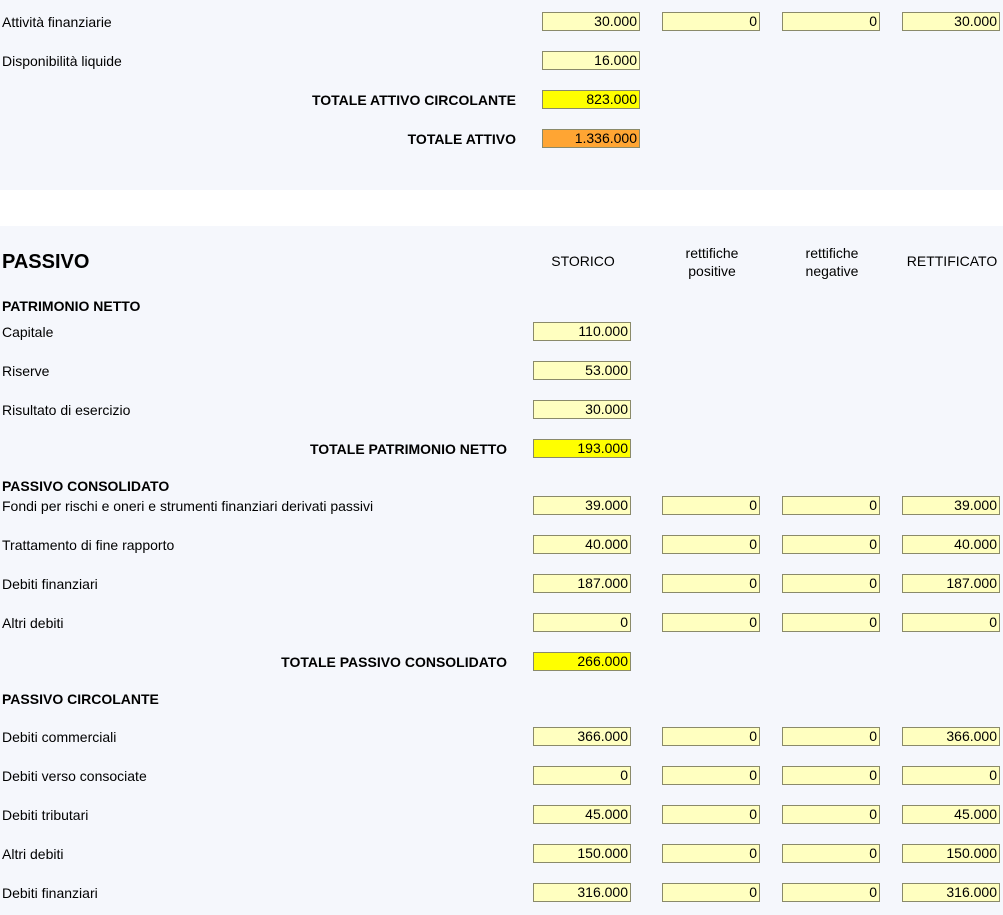 The image size is (1003, 915). What do you see at coordinates (582, 775) in the screenshot?
I see `cell-debiti-consociate-storico: 0` at bounding box center [582, 775].